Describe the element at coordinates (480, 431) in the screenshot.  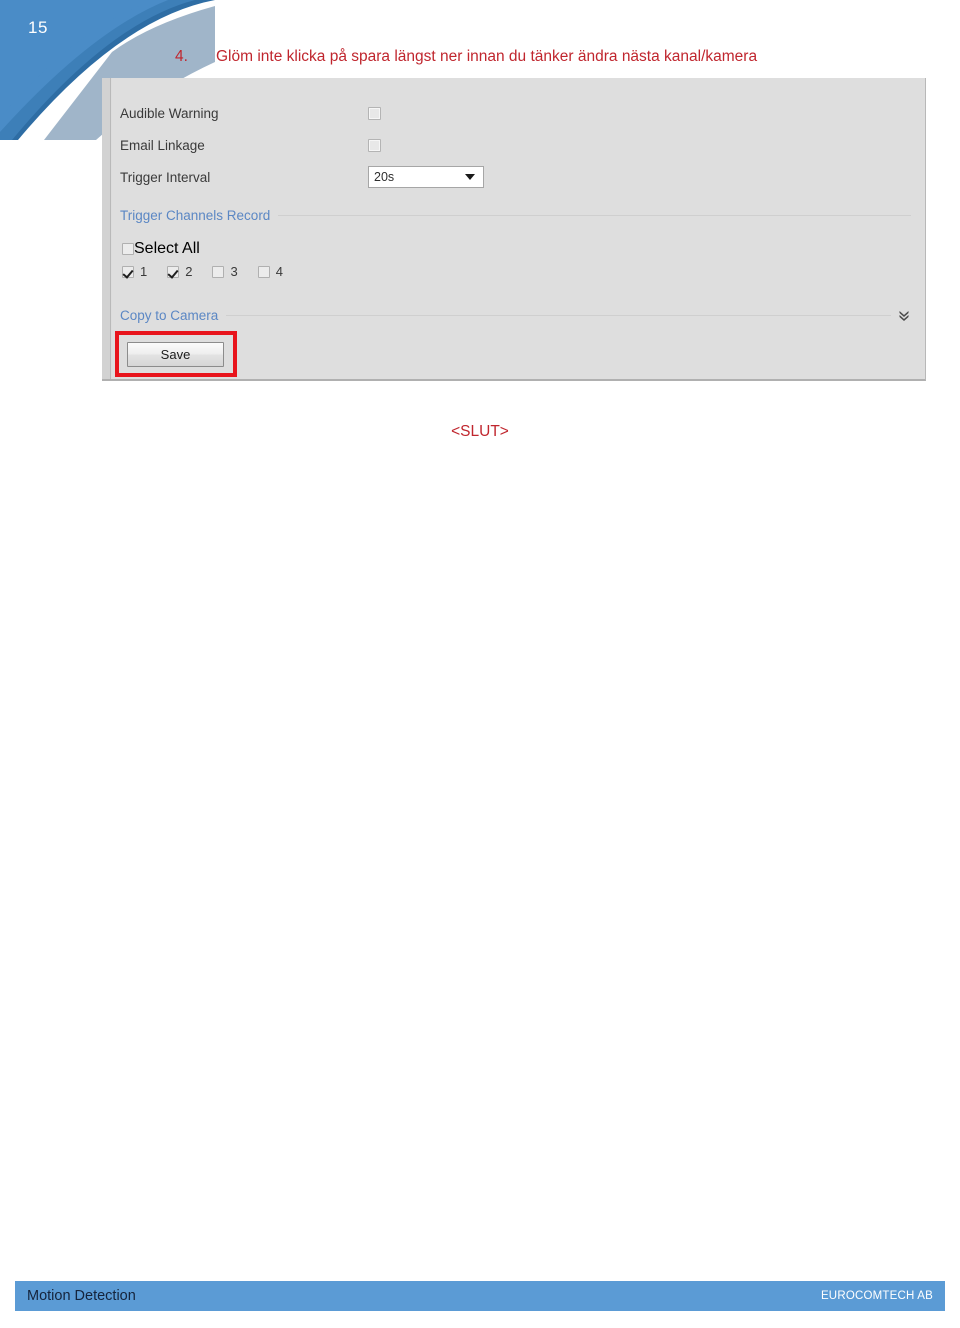
I see `end-marker: <SLUT>` at that location.